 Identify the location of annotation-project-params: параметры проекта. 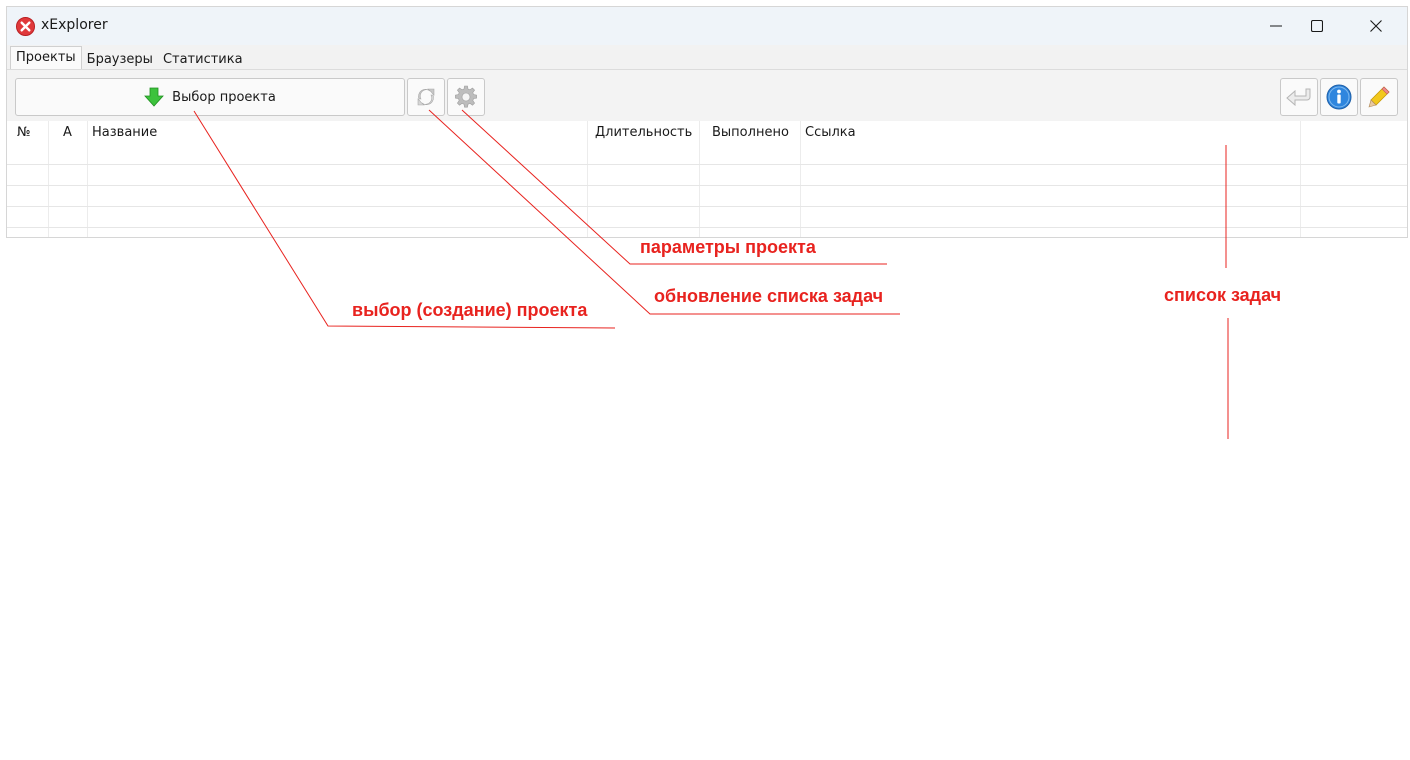
(728, 247).